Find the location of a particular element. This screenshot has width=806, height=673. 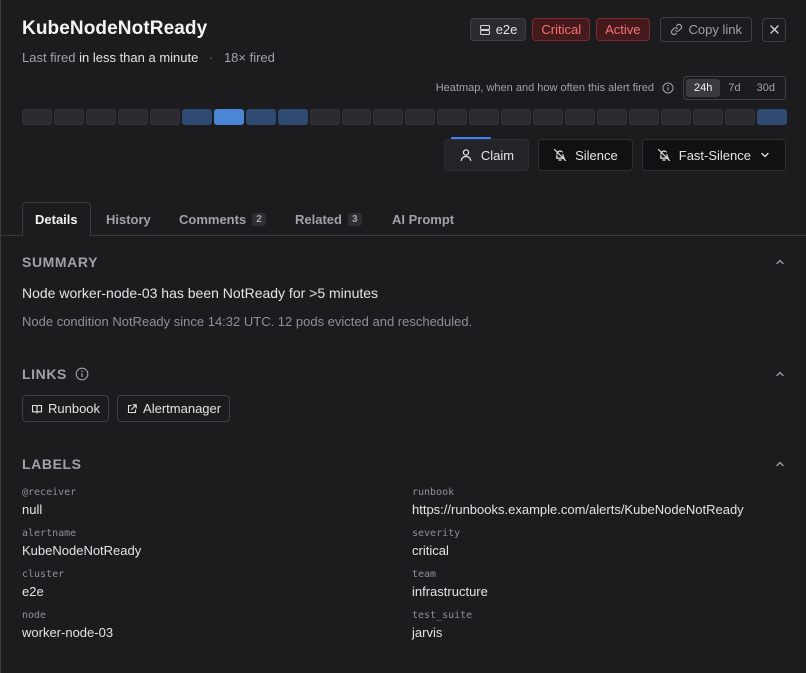

label-value: KubeNodeNotReady is located at coordinates (82, 550).